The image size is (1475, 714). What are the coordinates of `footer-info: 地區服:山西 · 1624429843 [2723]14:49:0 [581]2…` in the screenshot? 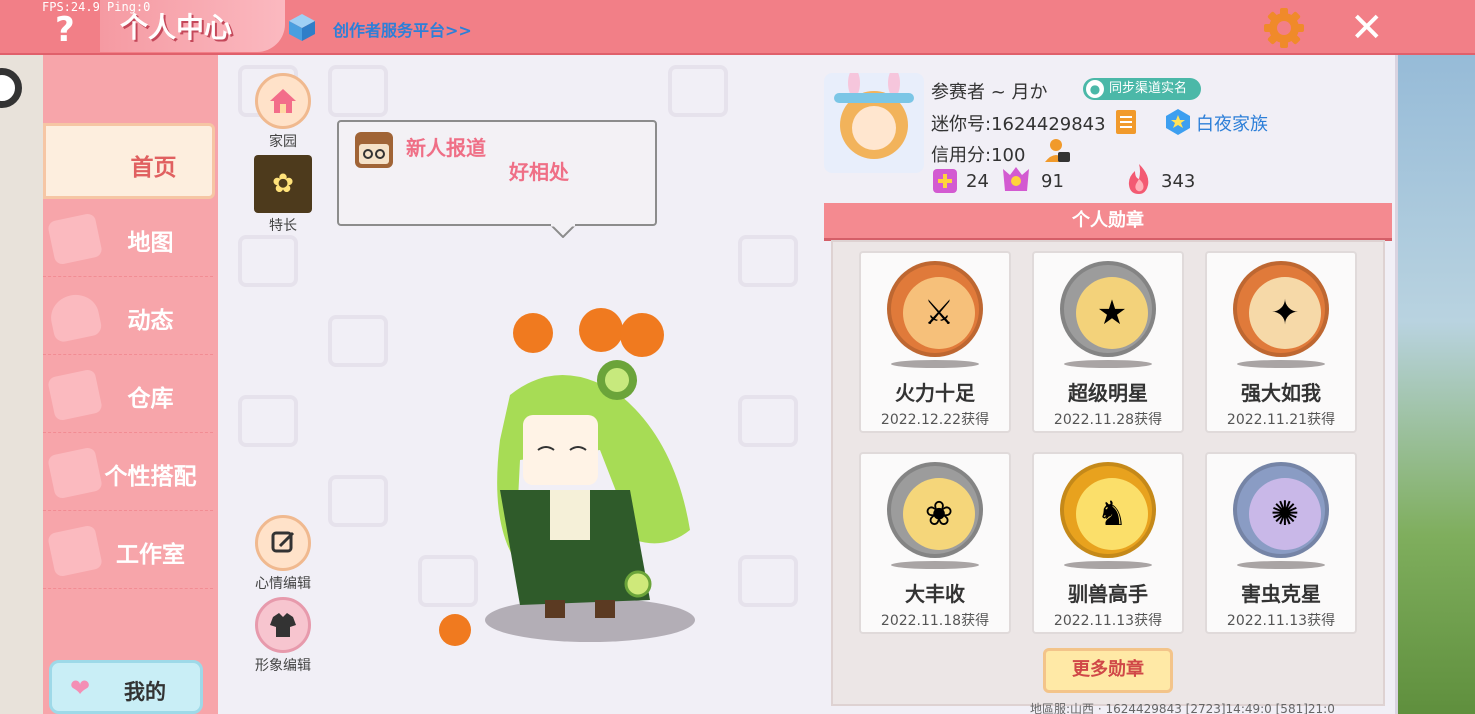 It's located at (1182, 708).